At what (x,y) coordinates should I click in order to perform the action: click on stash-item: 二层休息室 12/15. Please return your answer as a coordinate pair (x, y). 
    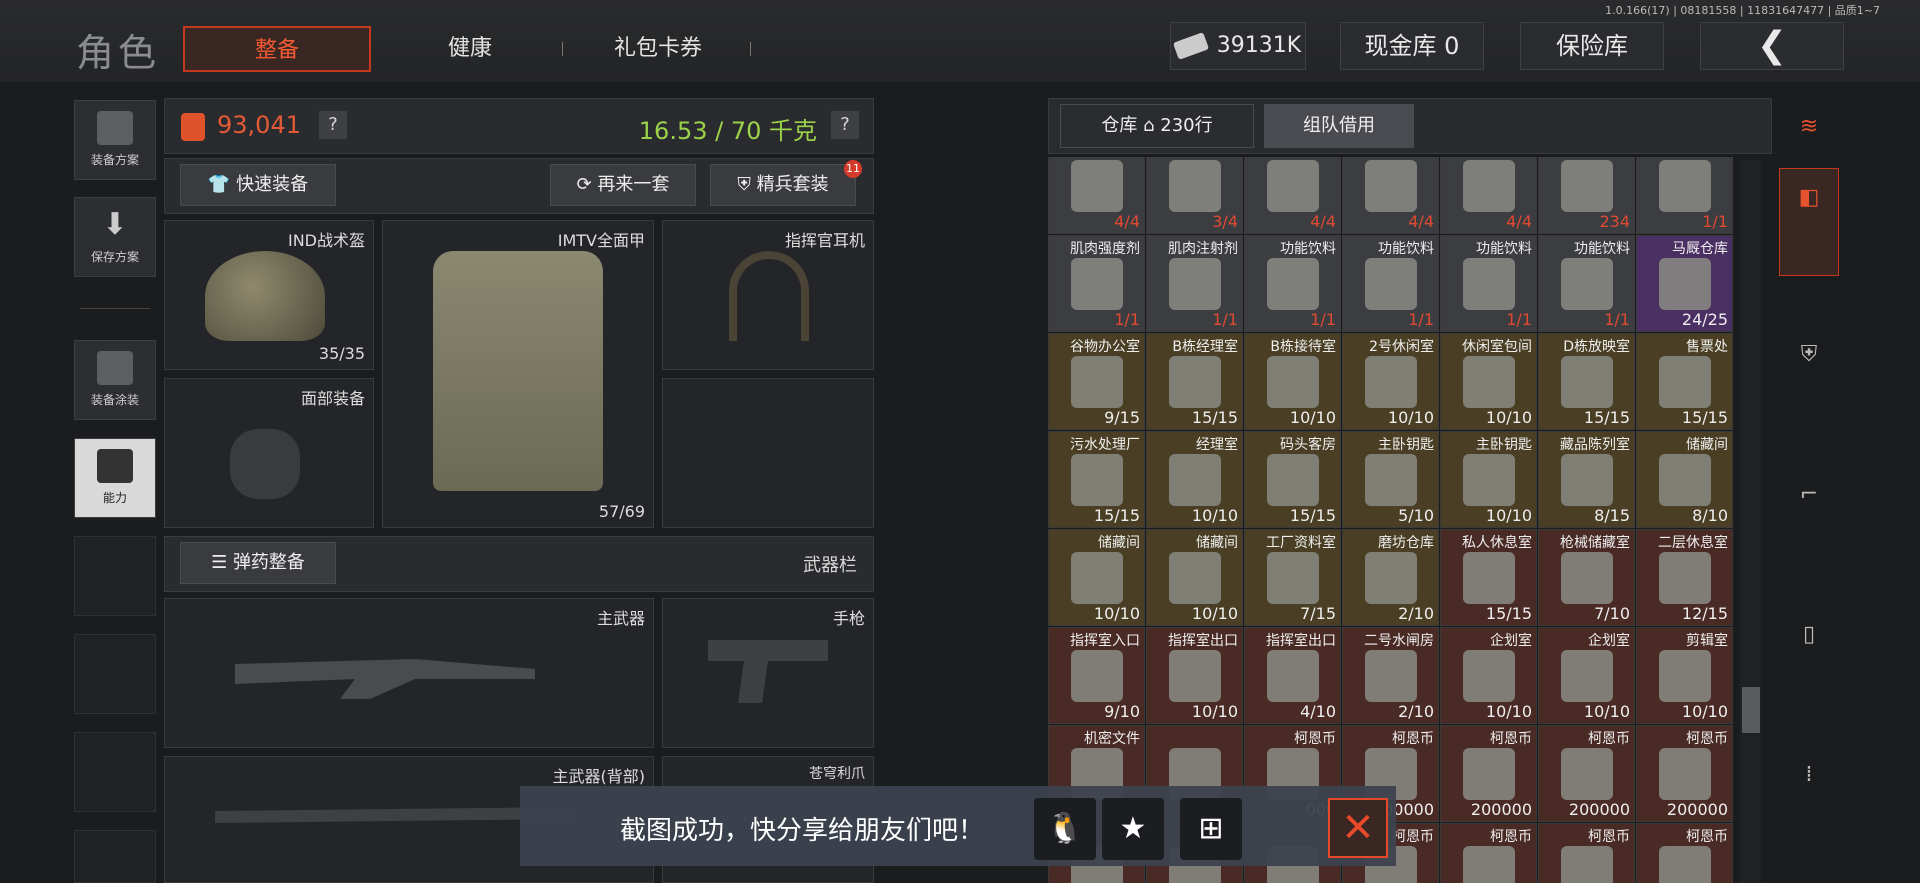
    Looking at the image, I should click on (1684, 577).